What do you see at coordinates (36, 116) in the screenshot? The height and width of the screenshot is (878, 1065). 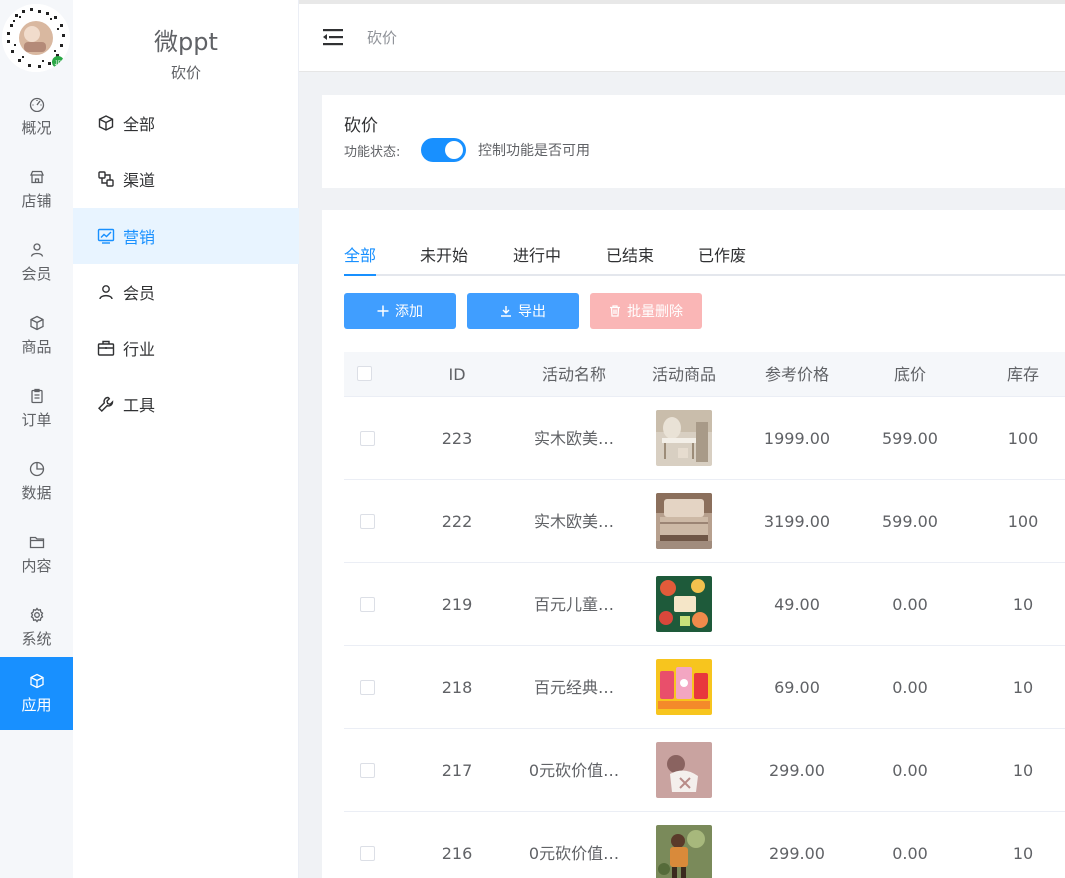 I see `rail-item-overview: 概况` at bounding box center [36, 116].